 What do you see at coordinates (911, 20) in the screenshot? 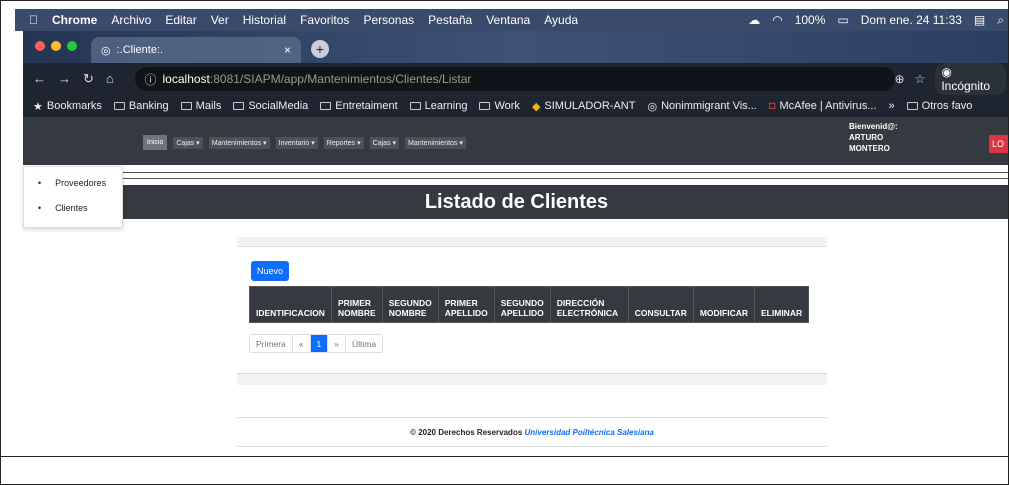
I see `clock: Dom ene. 24 11:33` at bounding box center [911, 20].